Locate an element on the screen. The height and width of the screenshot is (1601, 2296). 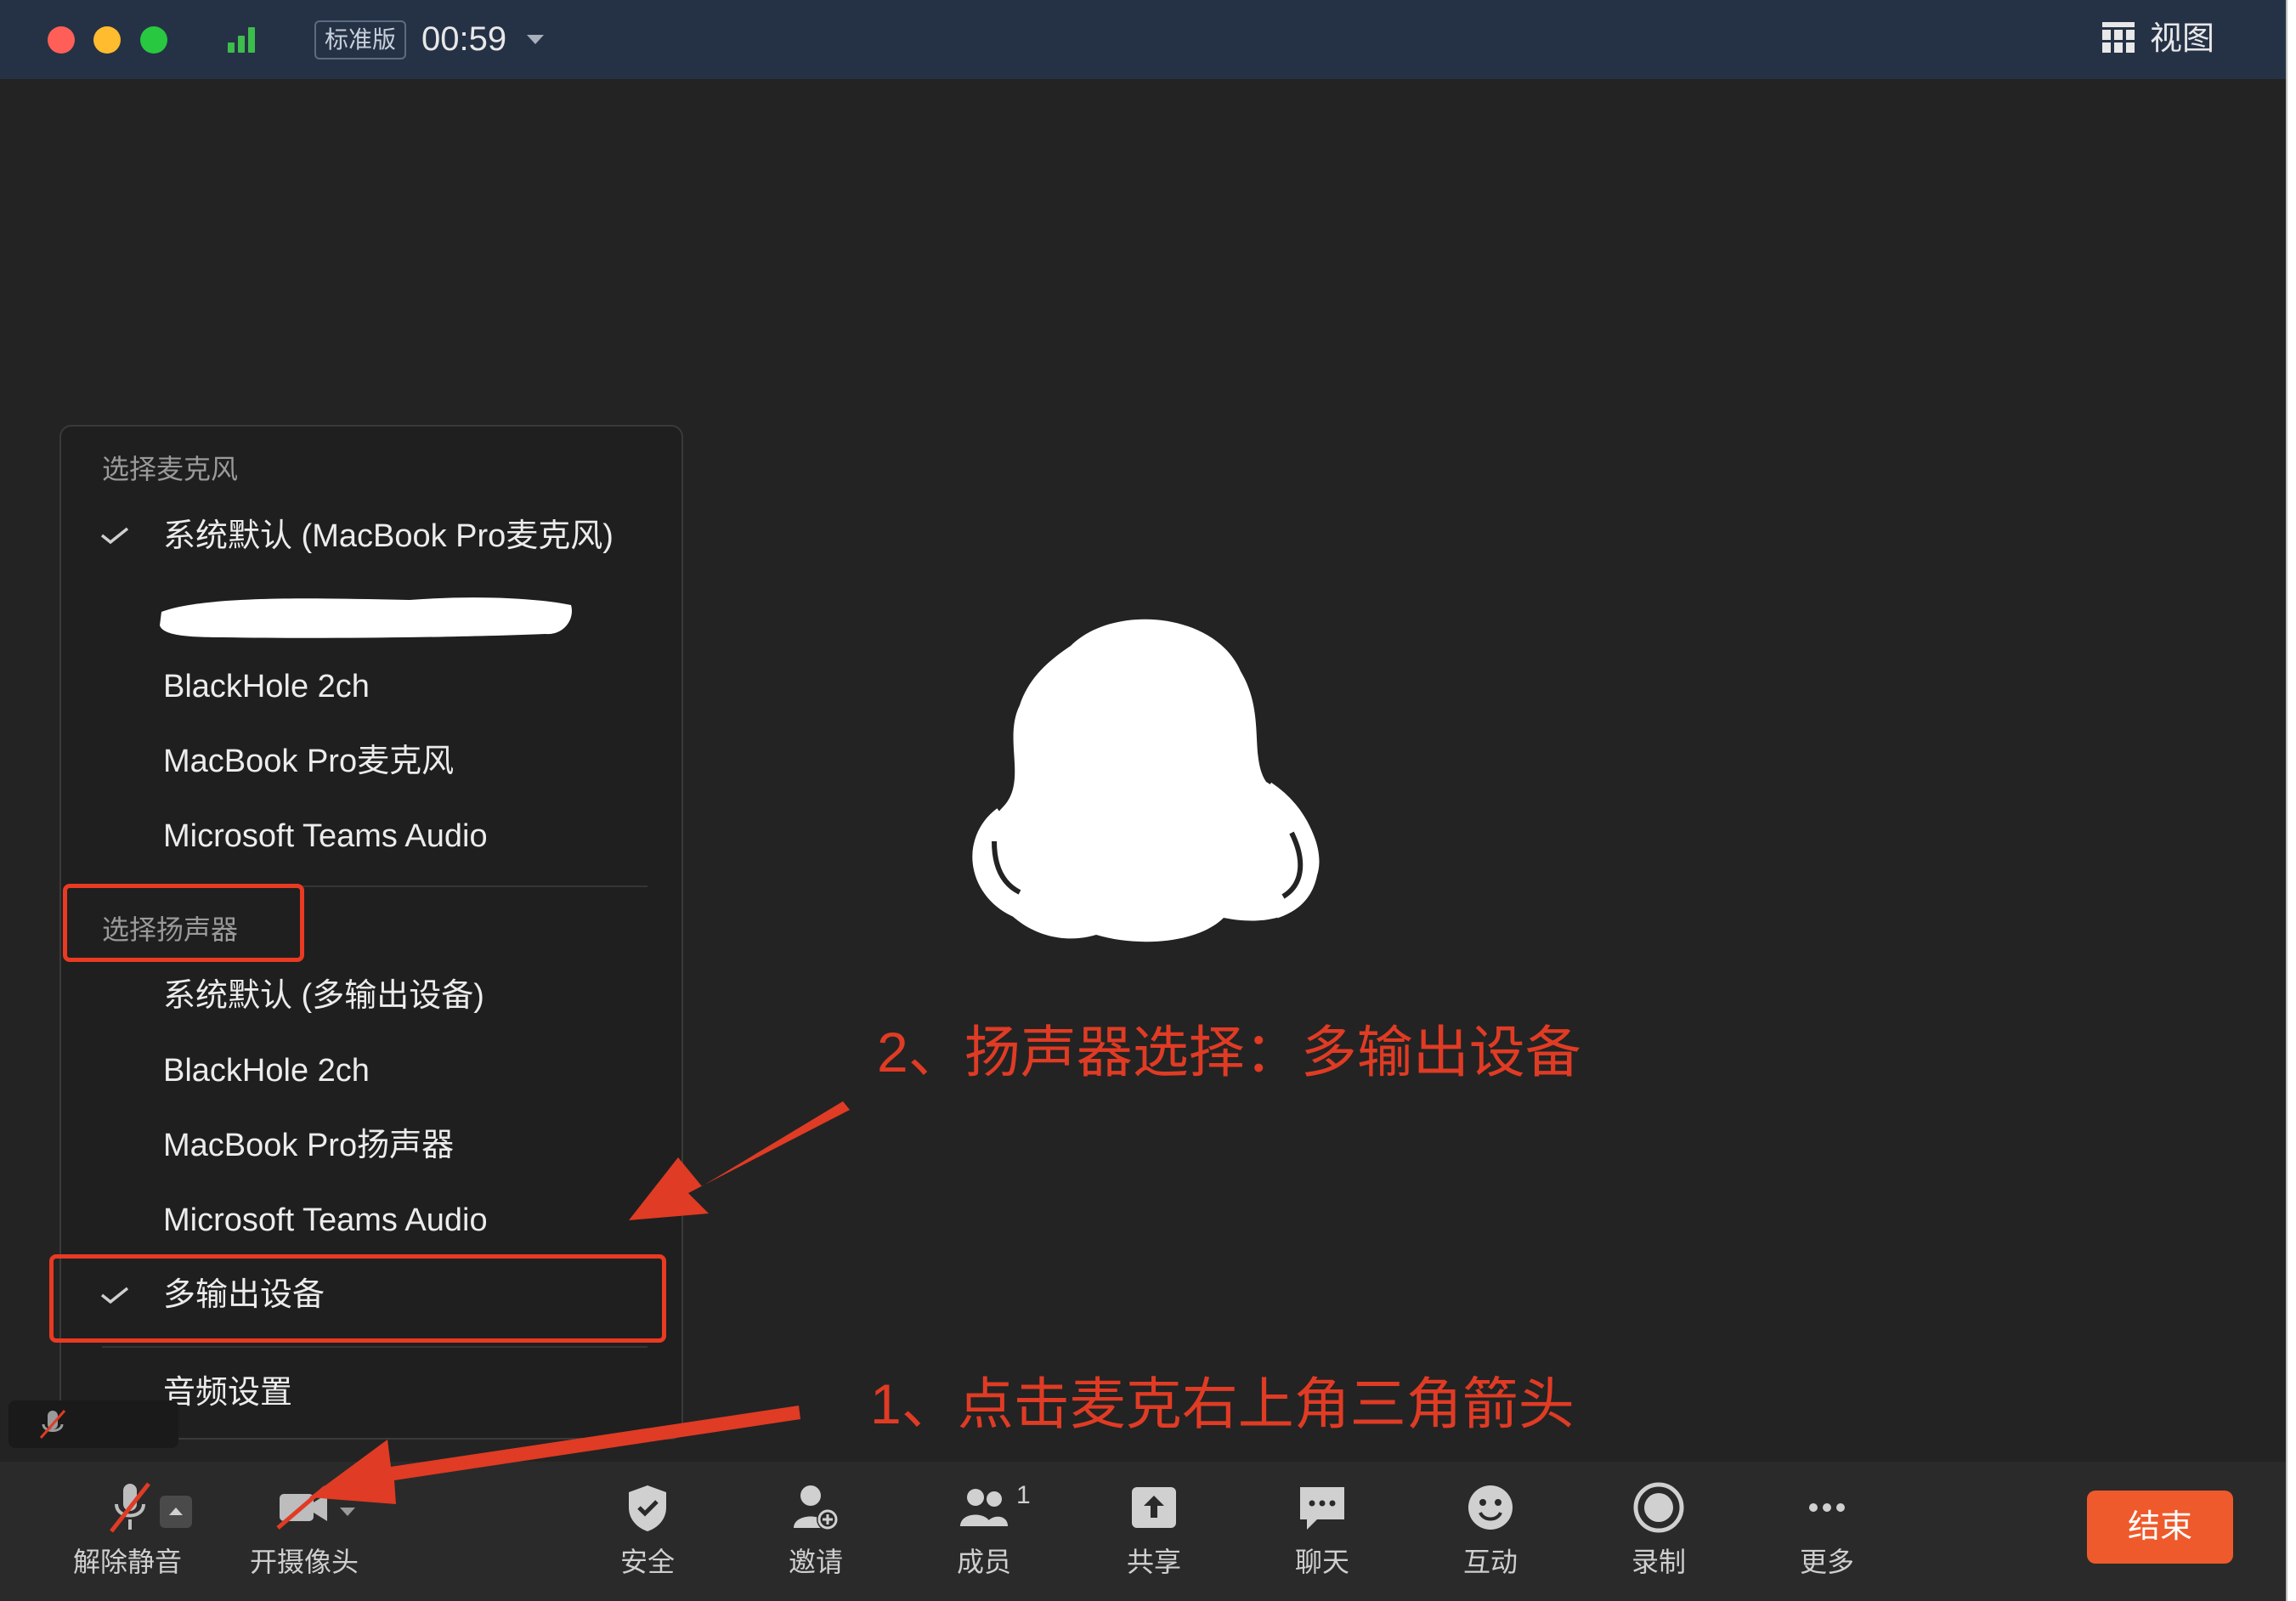
mic-item-teams: Microsoft Teams Audio is located at coordinates (325, 836).